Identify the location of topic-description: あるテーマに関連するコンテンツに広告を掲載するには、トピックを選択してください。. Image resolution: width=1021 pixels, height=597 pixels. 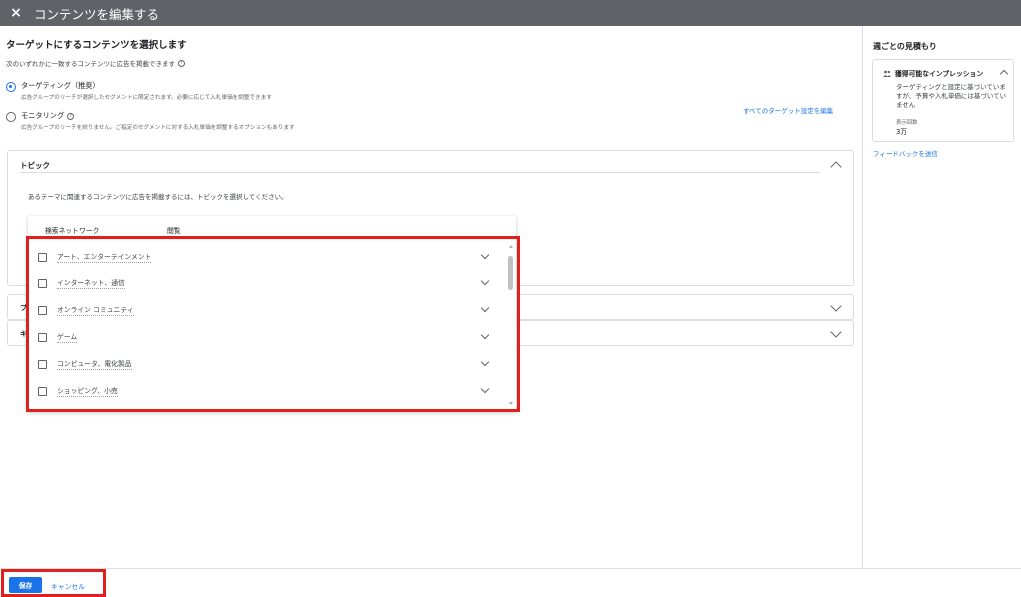
(158, 197).